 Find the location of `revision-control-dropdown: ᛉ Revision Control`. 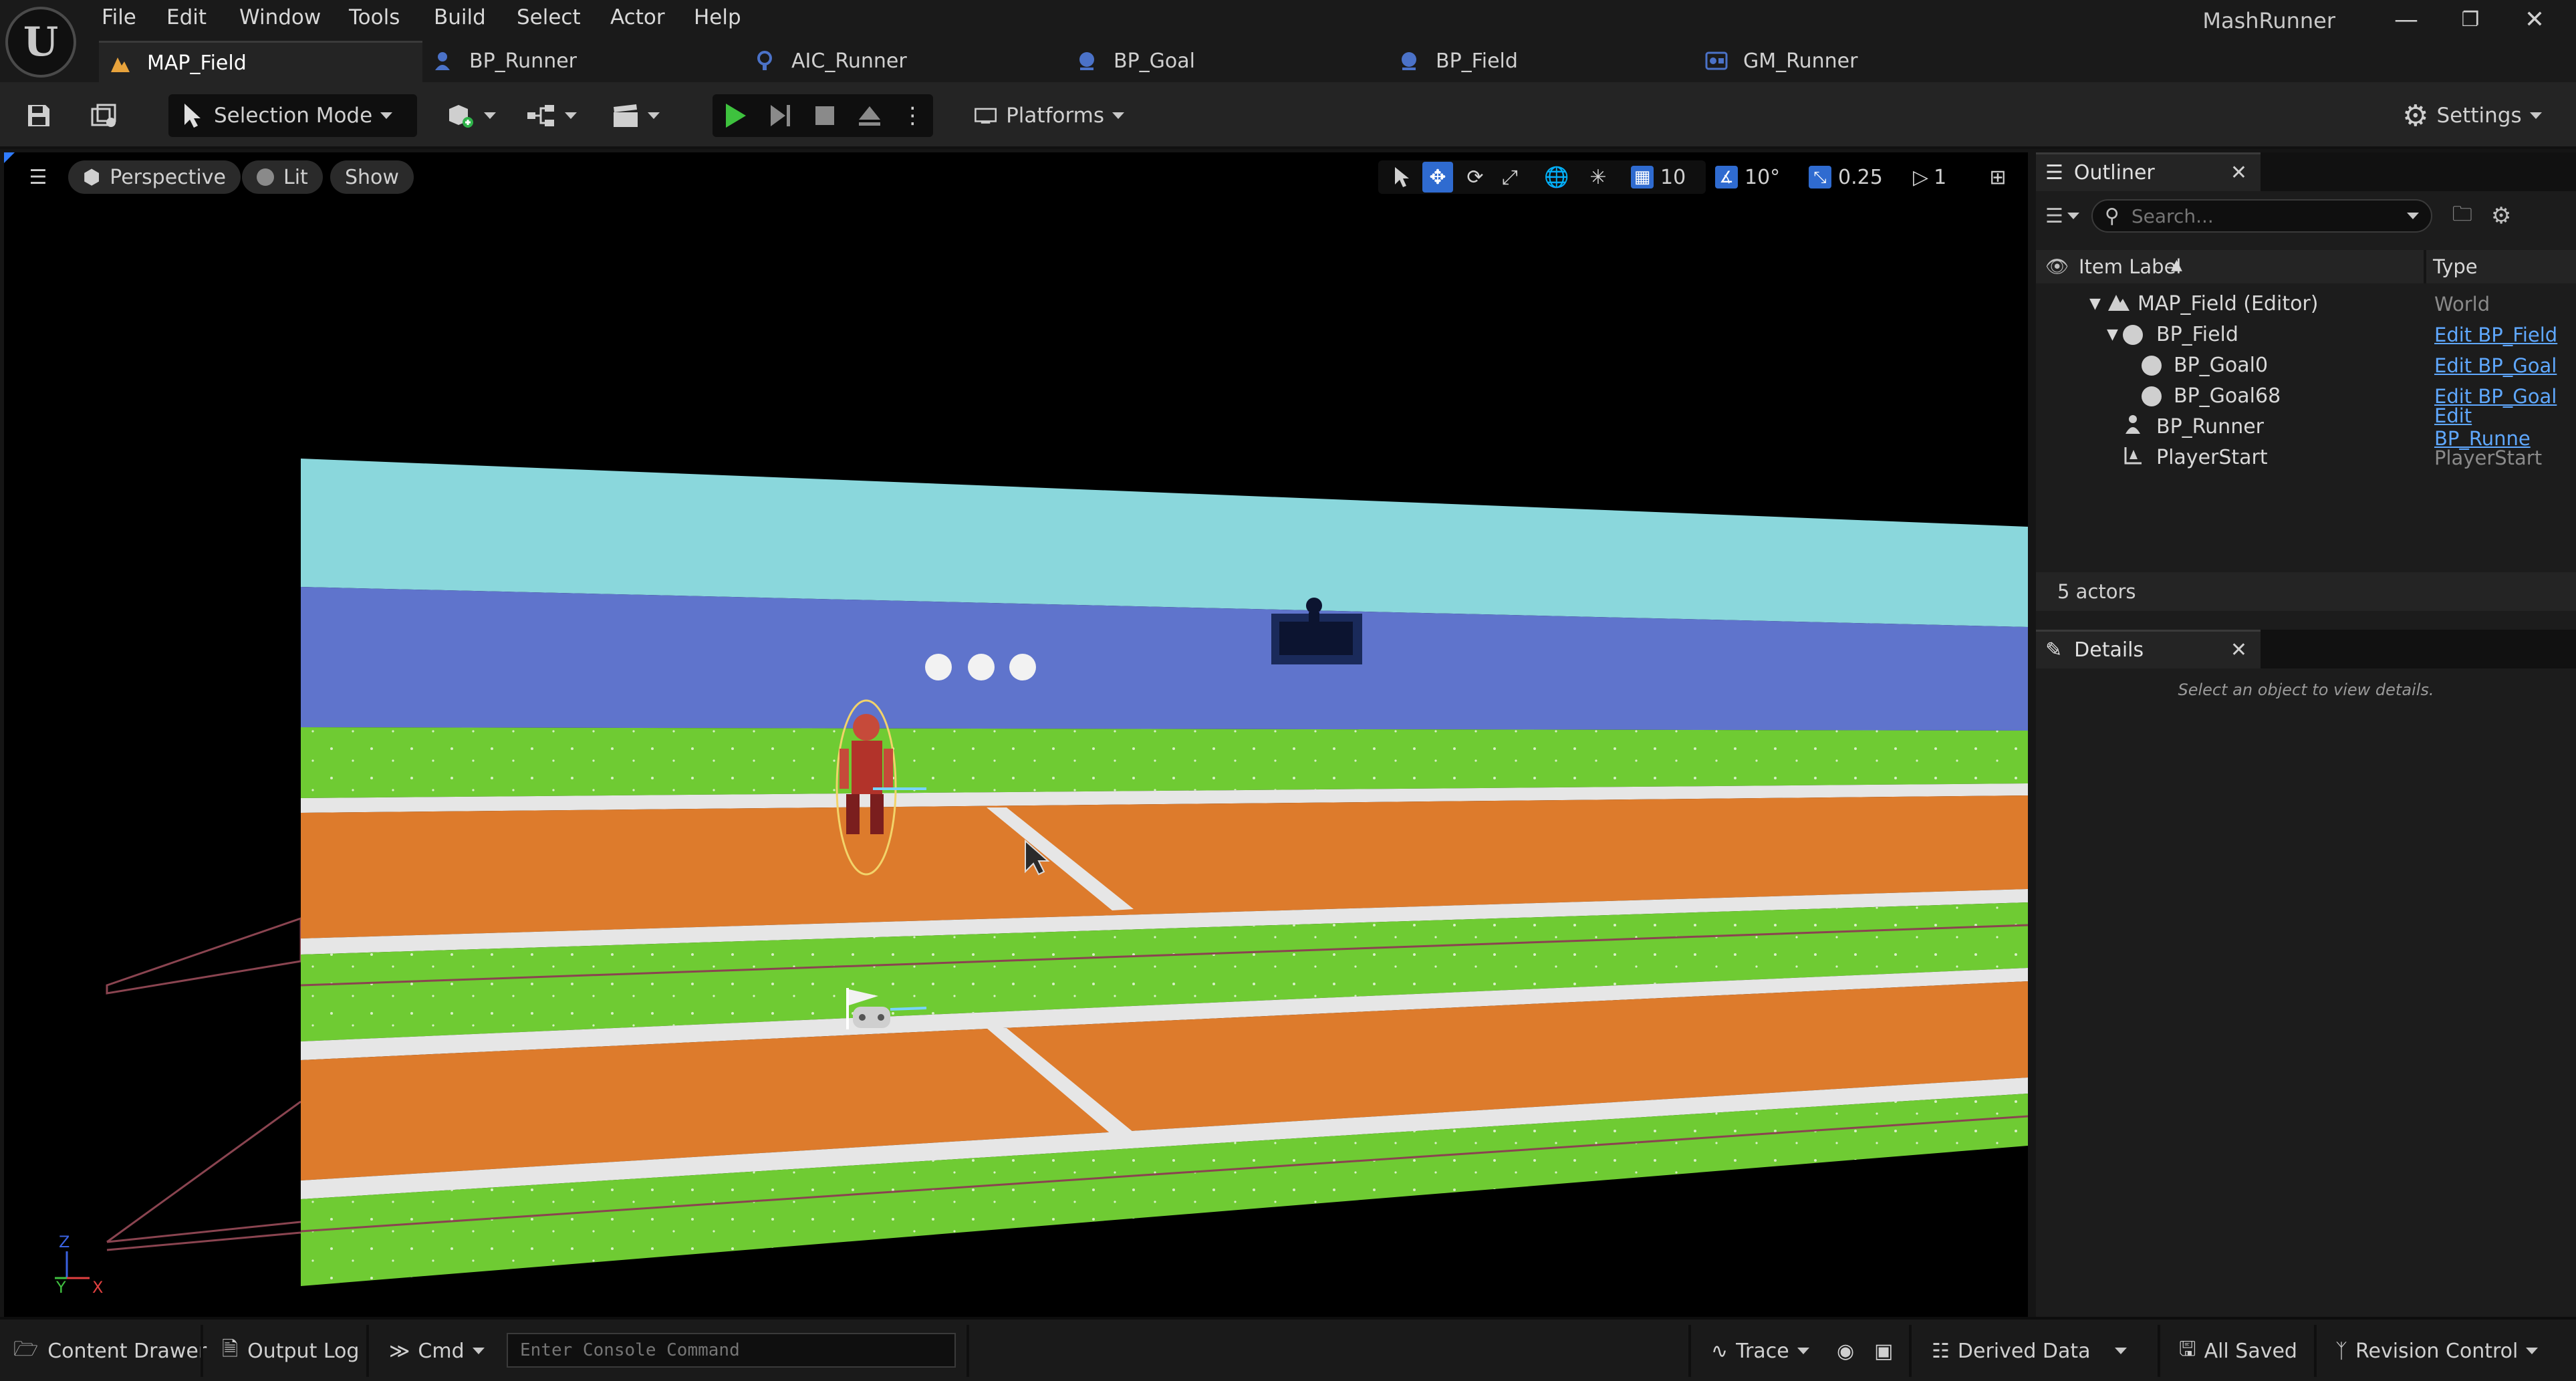

revision-control-dropdown: ᛉ Revision Control is located at coordinates (2437, 1351).